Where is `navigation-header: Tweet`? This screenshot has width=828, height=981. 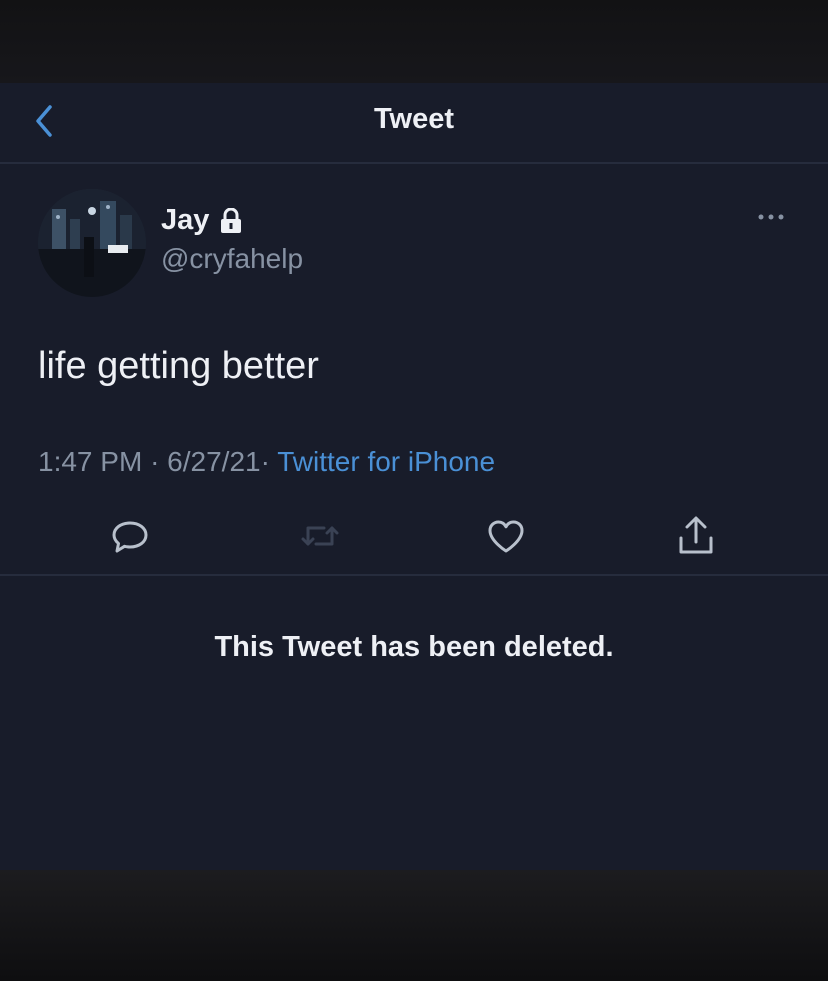 navigation-header: Tweet is located at coordinates (414, 123).